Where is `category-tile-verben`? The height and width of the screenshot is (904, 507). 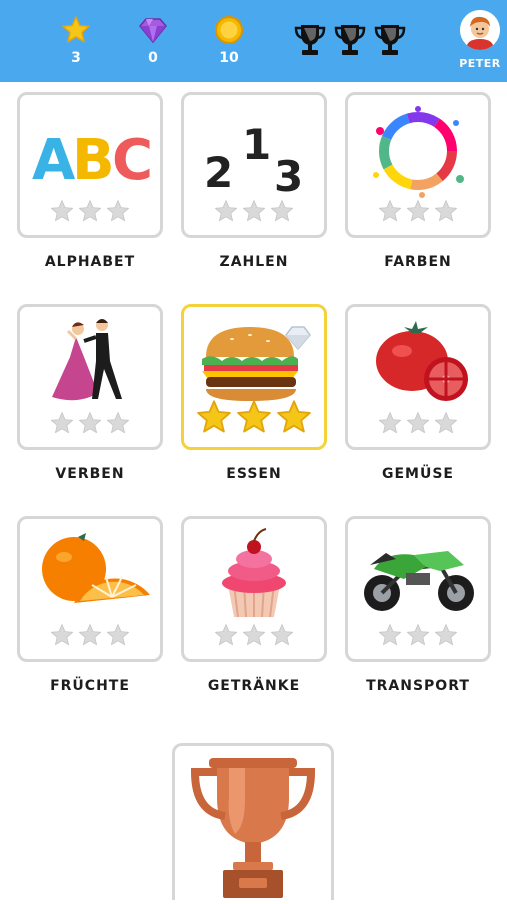
category-tile-verben is located at coordinates (90, 377).